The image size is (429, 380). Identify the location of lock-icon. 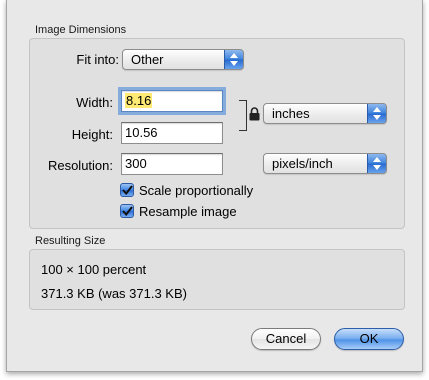
(254, 115).